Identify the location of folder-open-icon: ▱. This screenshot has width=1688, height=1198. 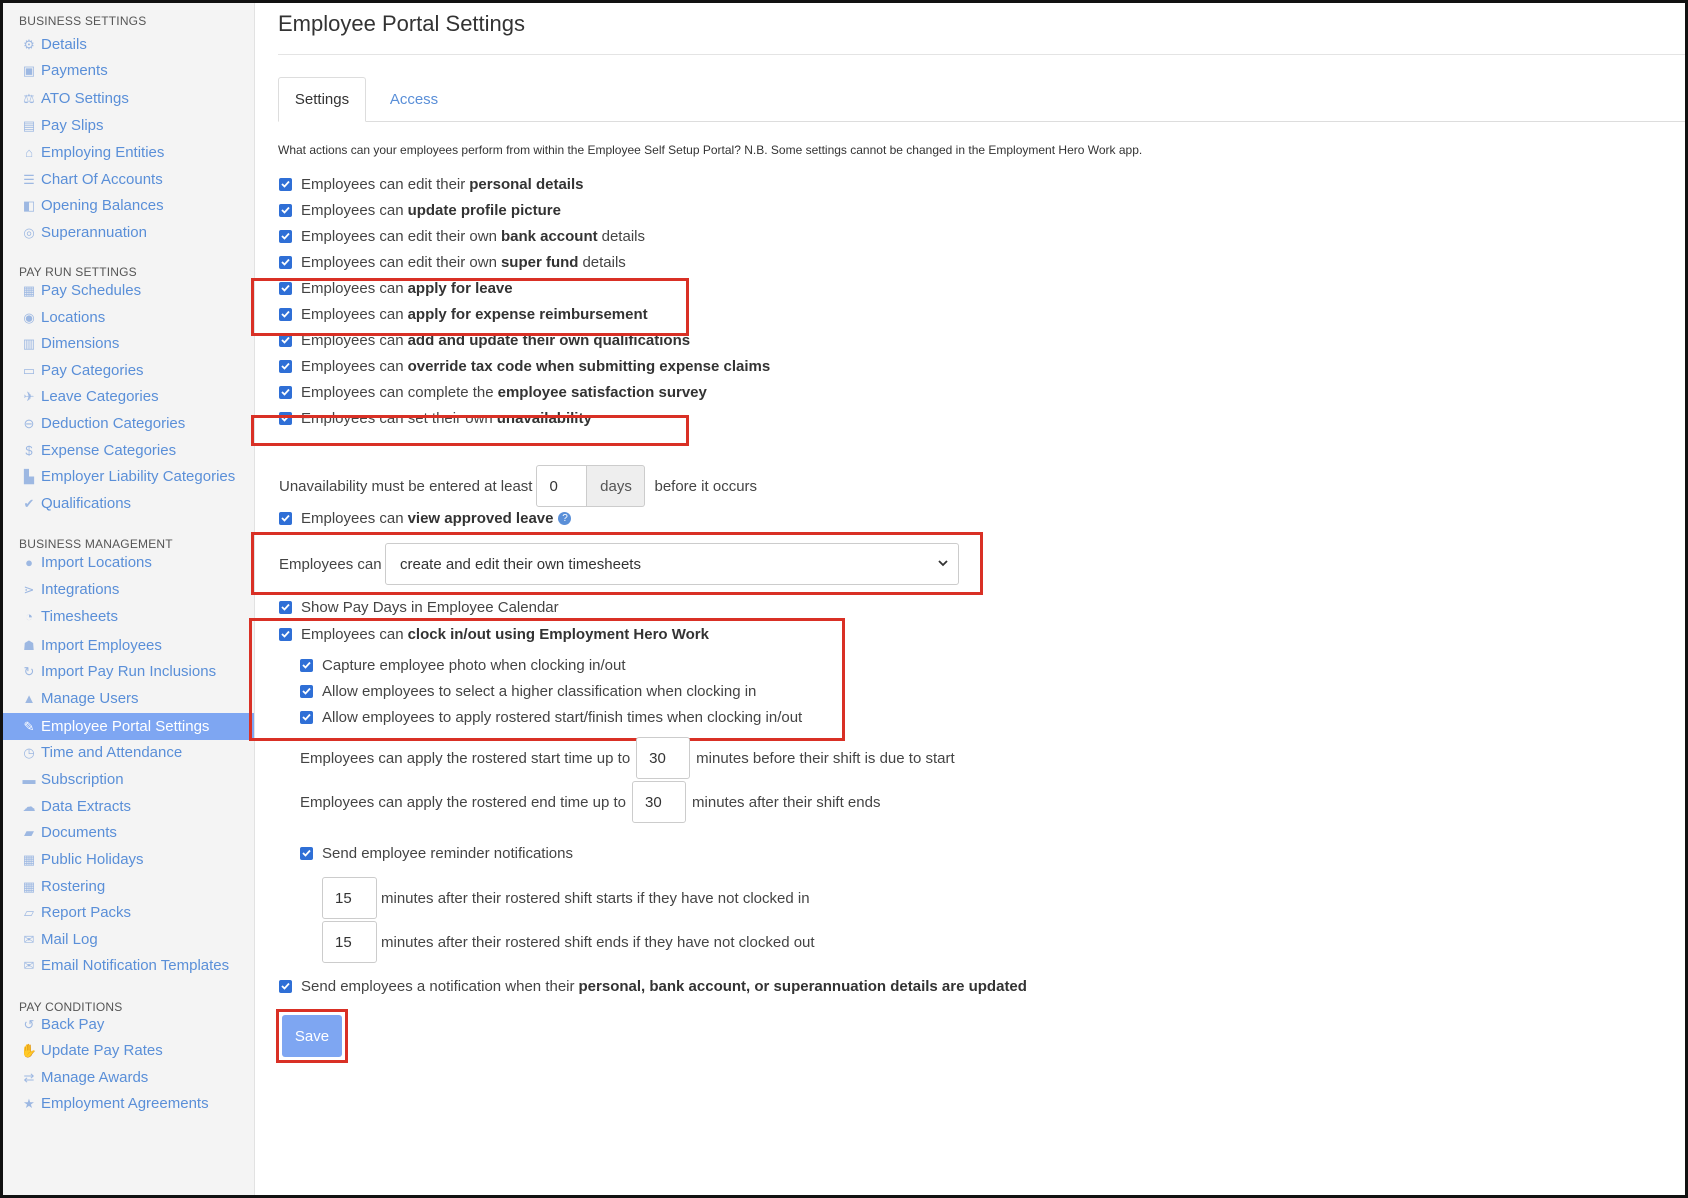
(29, 912).